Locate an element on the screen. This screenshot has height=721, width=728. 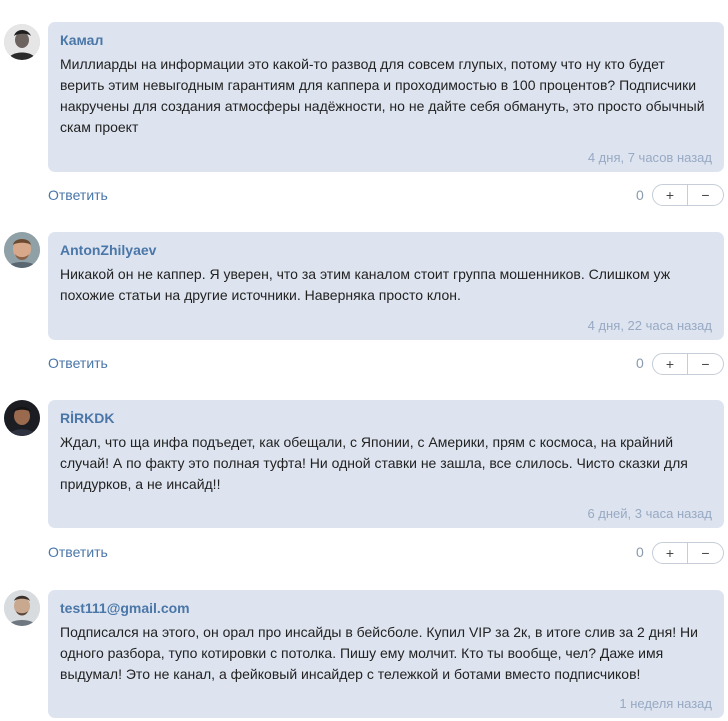
comment-timestamp: 1 неделя назад is located at coordinates (665, 703).